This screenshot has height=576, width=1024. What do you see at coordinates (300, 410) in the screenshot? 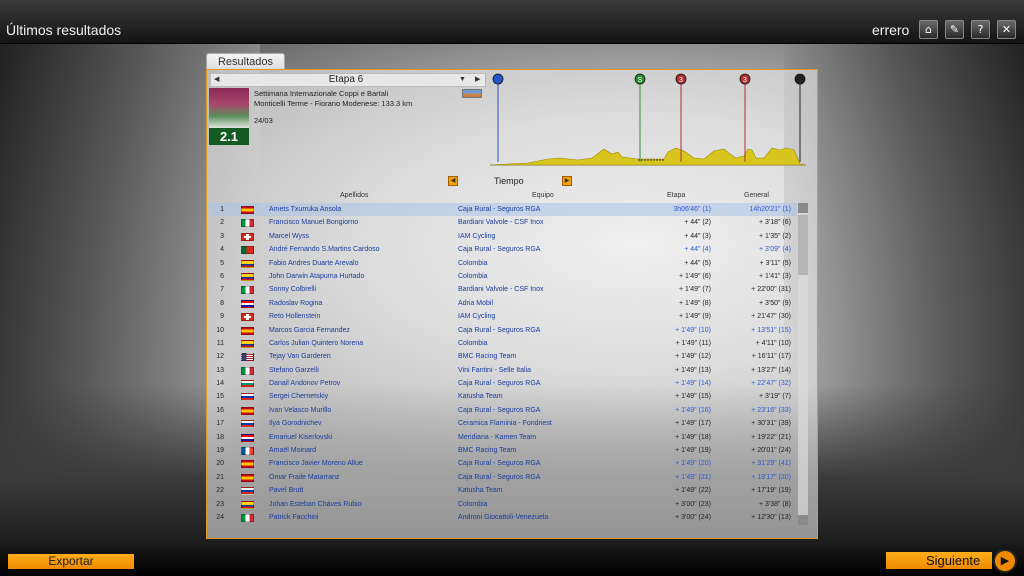
I see `rider-name-link: Ivan Velasco Murillo` at bounding box center [300, 410].